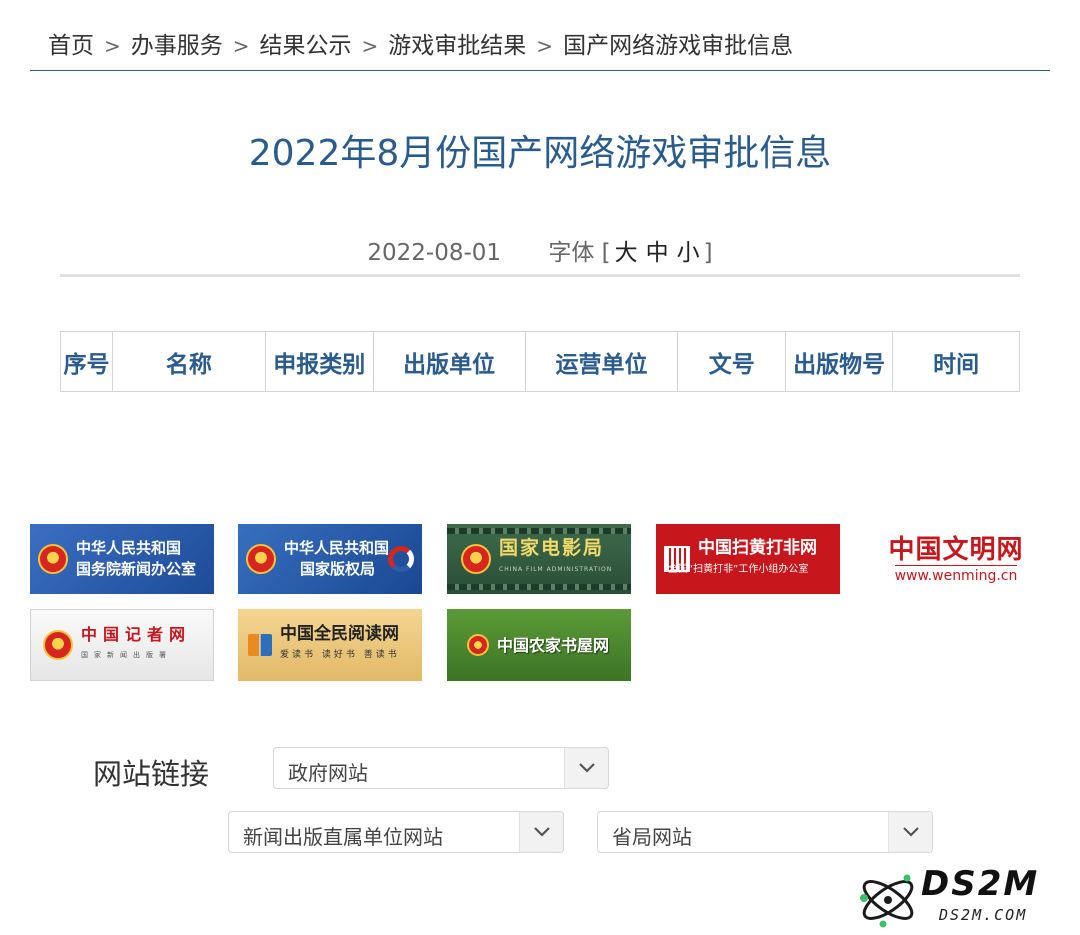  What do you see at coordinates (552, 548) in the screenshot?
I see `logo-line: 国家电影局` at bounding box center [552, 548].